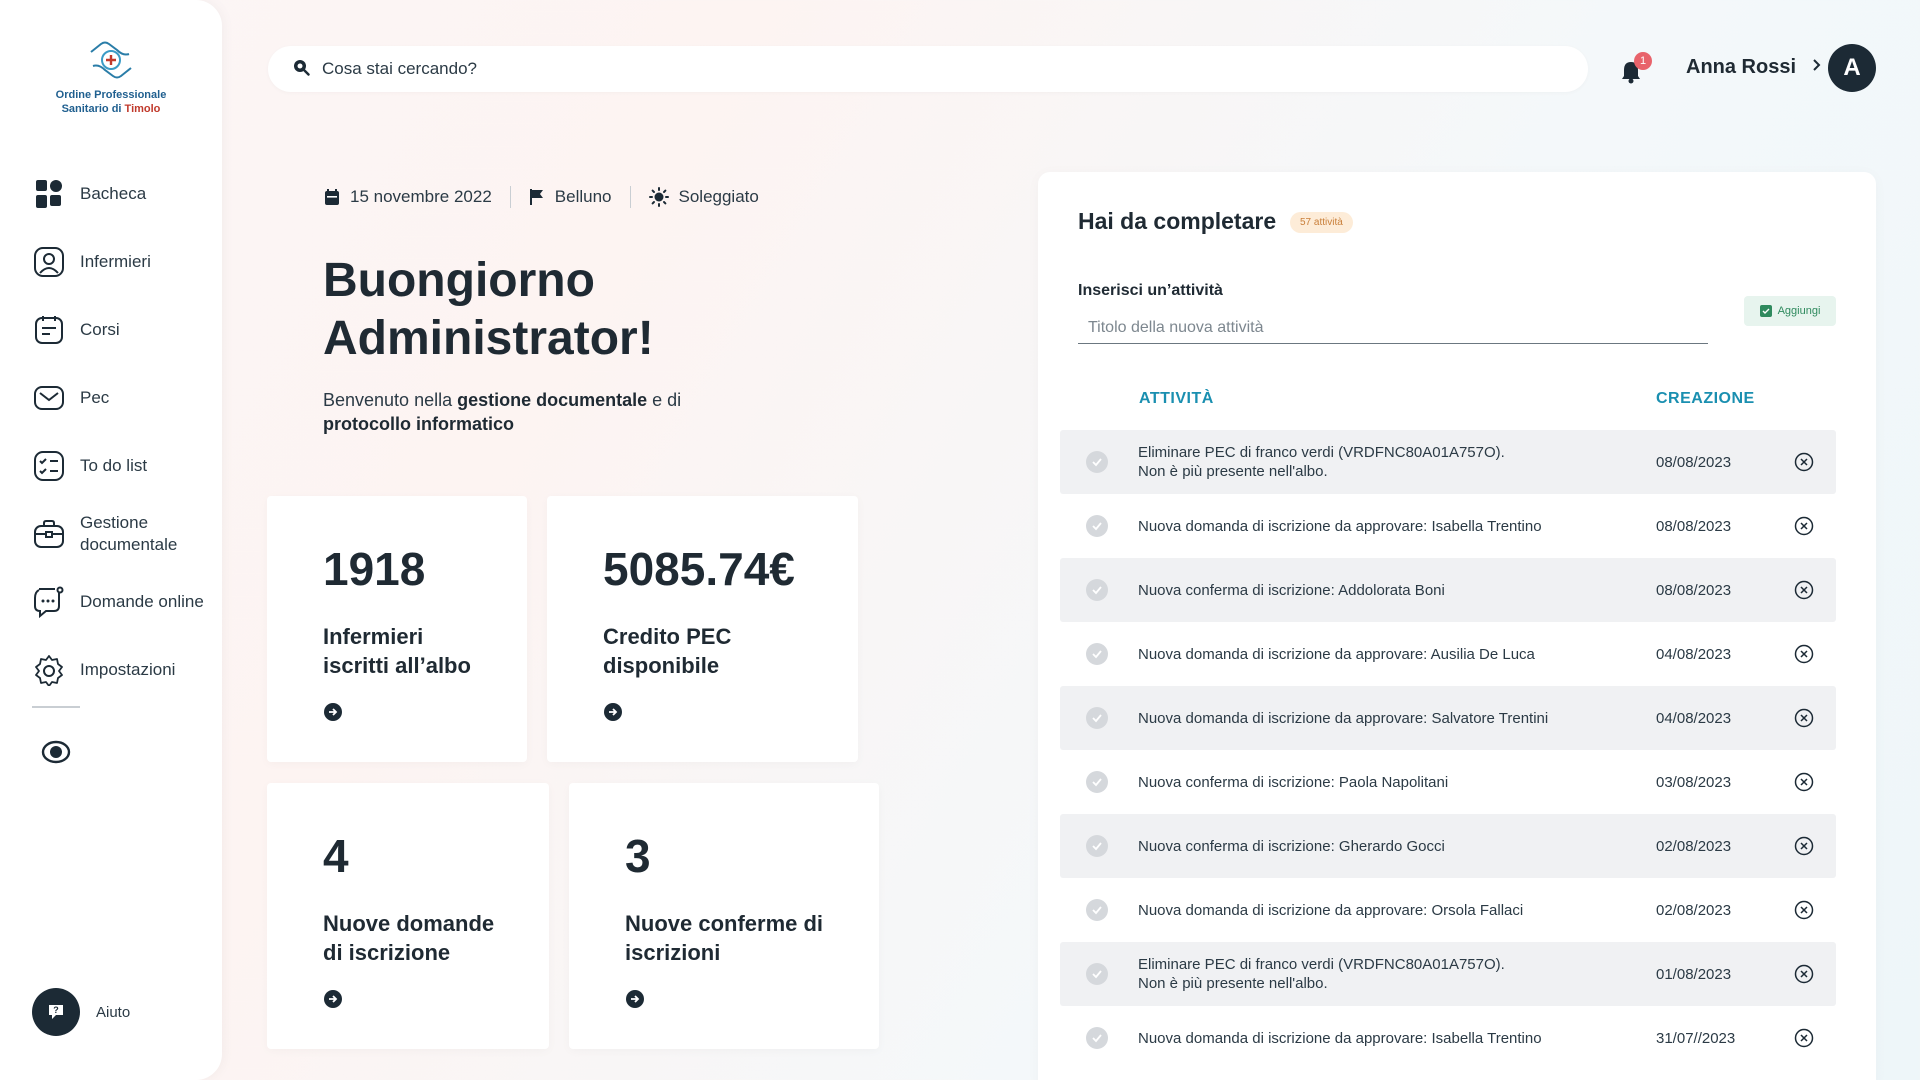  Describe the element at coordinates (536, 197) in the screenshot. I see `flag-icon` at that location.